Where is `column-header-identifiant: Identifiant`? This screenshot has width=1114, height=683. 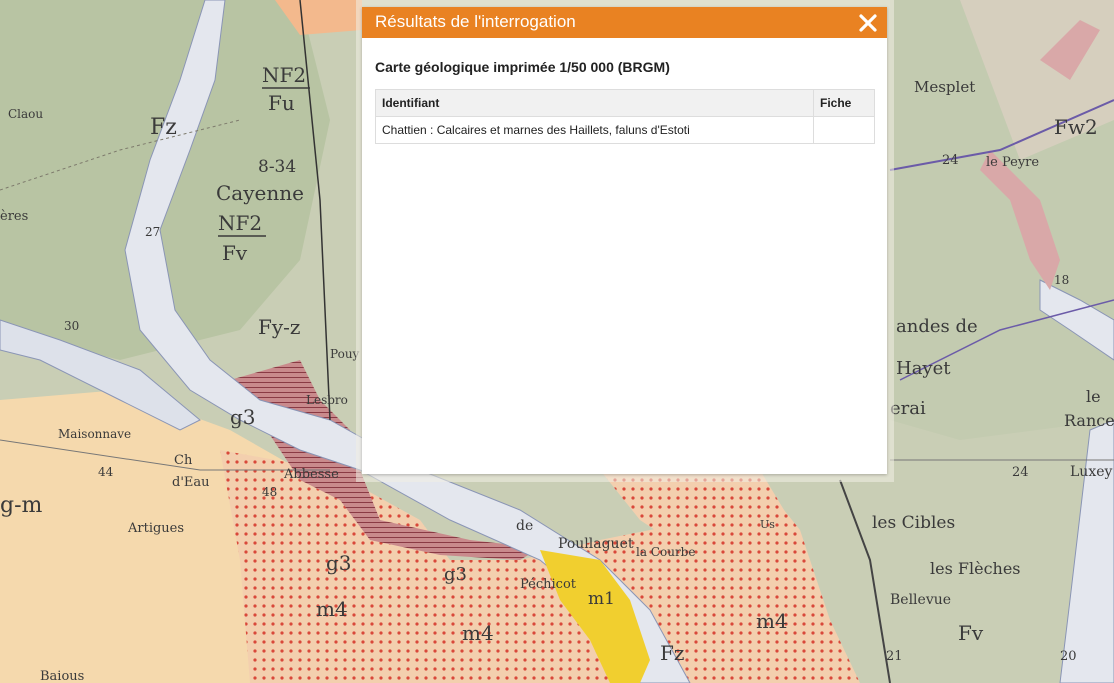 column-header-identifiant: Identifiant is located at coordinates (594, 103).